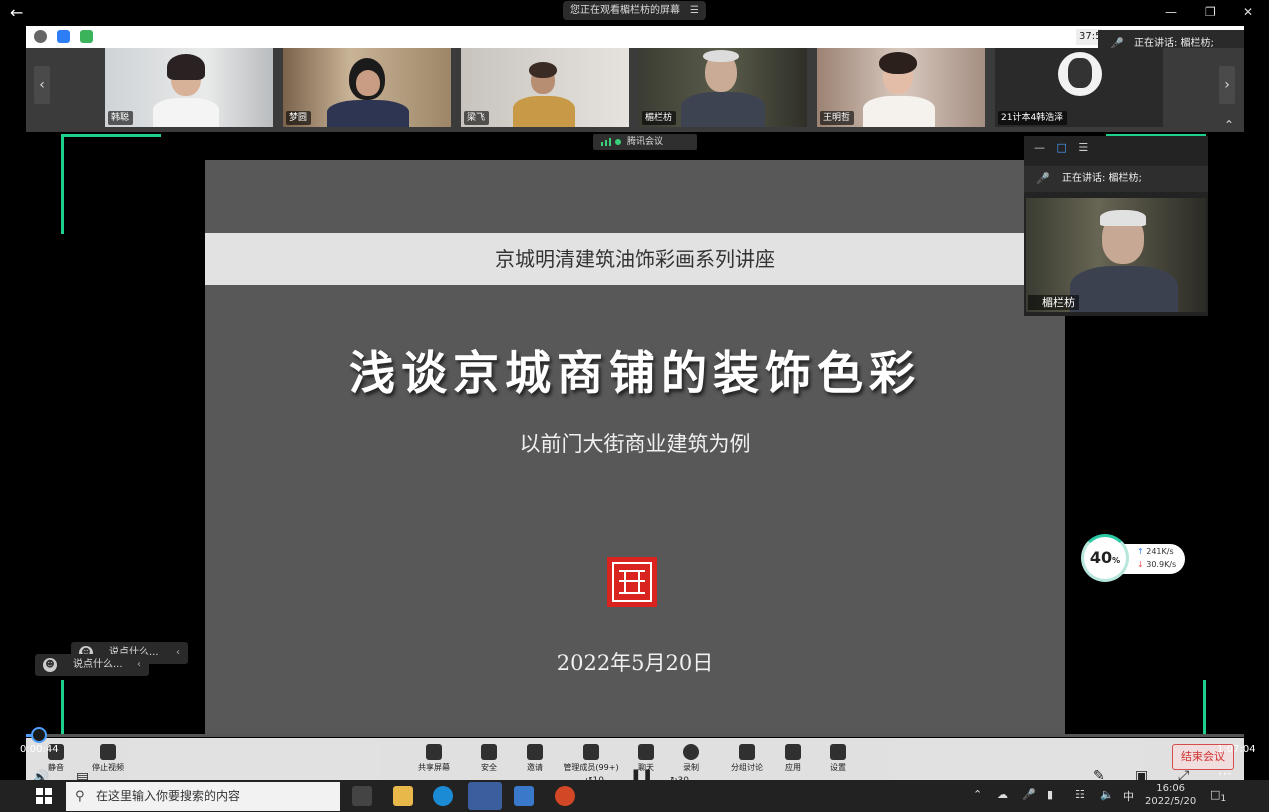  I want to click on chat-icon, so click(646, 752).